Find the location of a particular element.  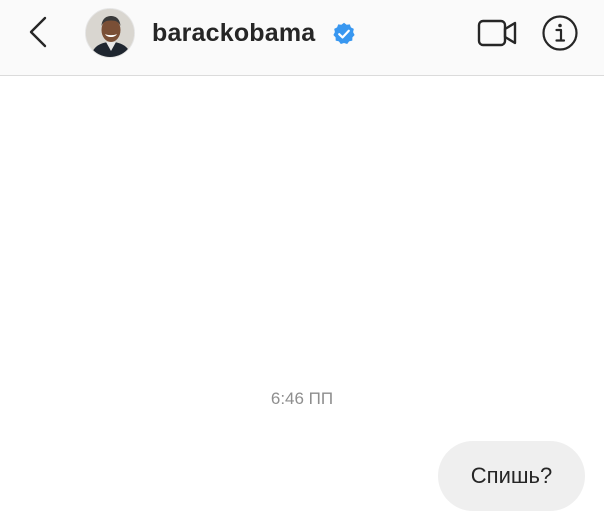

video-call-button is located at coordinates (497, 33).